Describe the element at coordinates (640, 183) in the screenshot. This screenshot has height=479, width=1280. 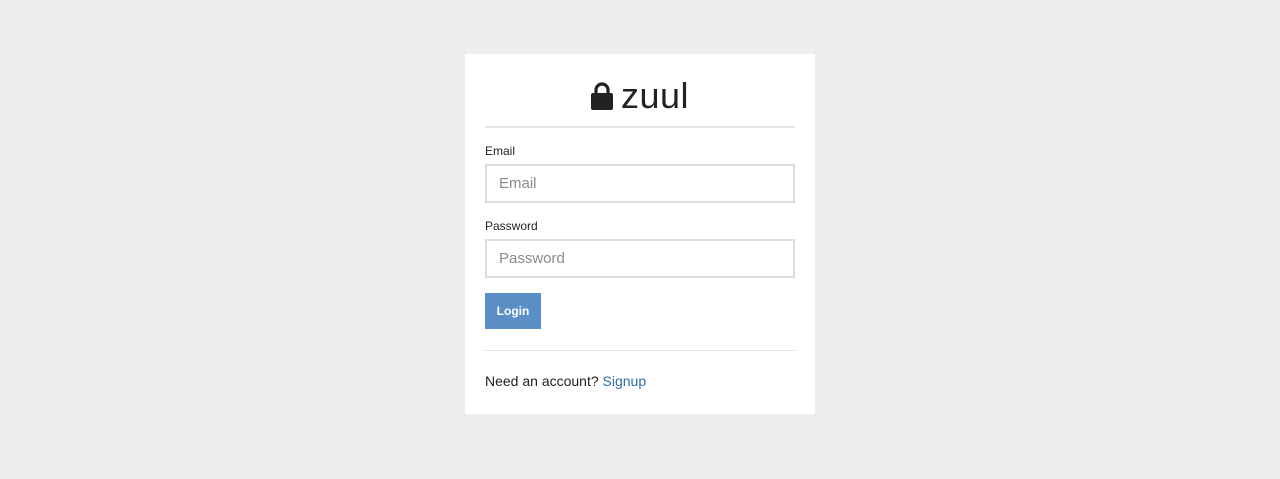
I see `email-field` at that location.